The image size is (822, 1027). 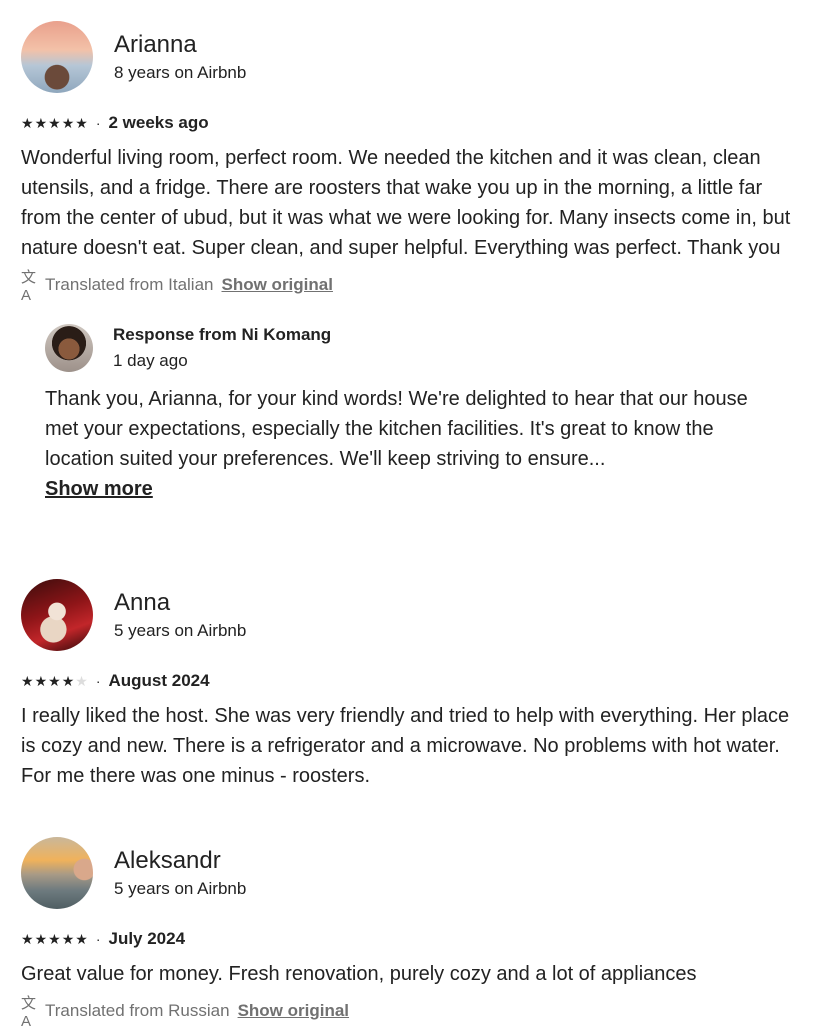 What do you see at coordinates (180, 45) in the screenshot?
I see `reviewer-name: Arianna` at bounding box center [180, 45].